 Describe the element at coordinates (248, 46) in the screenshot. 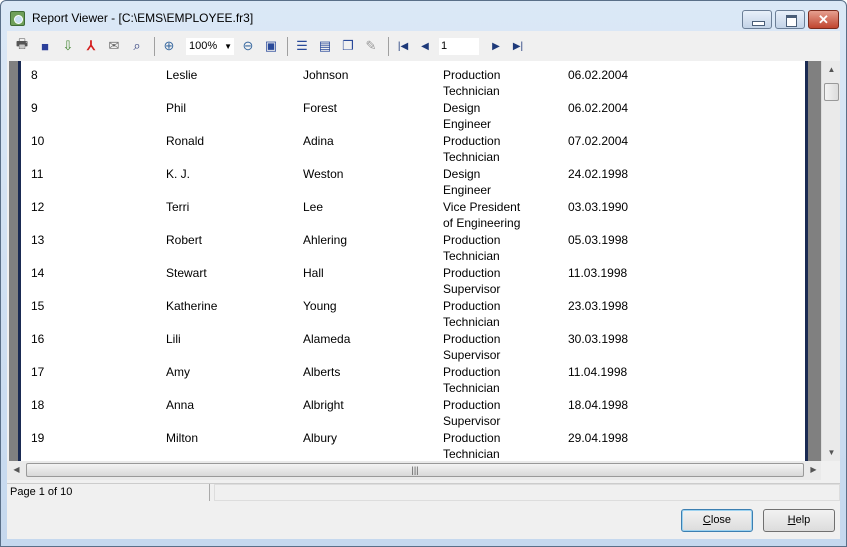

I see `zoom-out-icon: ⊖` at that location.